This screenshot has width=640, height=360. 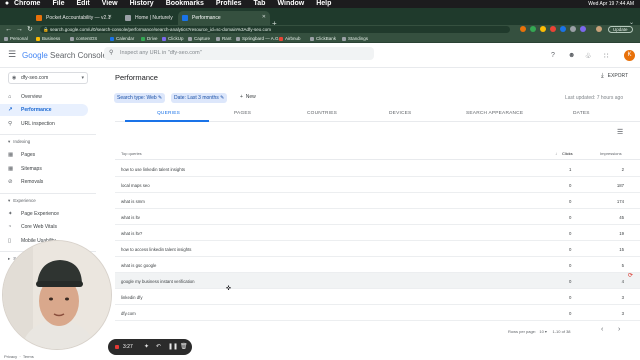 I want to click on table-row: what is smm 0 174, so click(x=377, y=201).